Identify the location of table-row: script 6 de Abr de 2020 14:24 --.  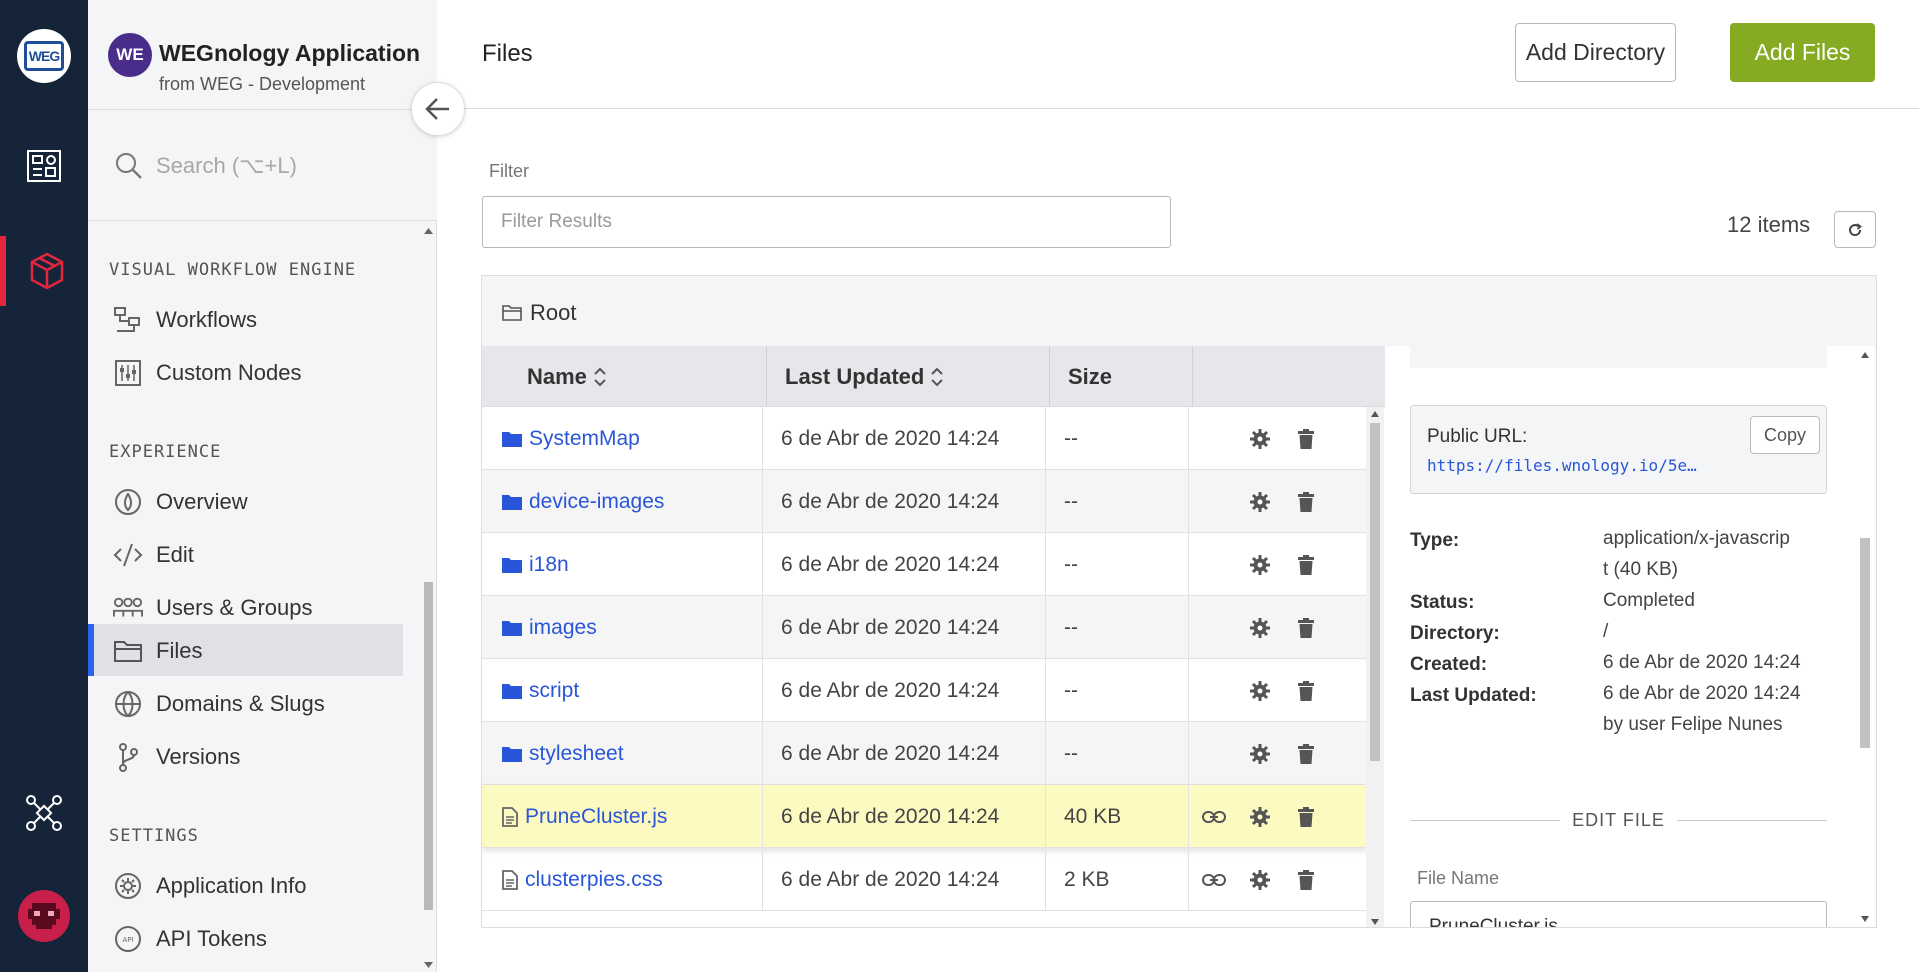
(924, 690).